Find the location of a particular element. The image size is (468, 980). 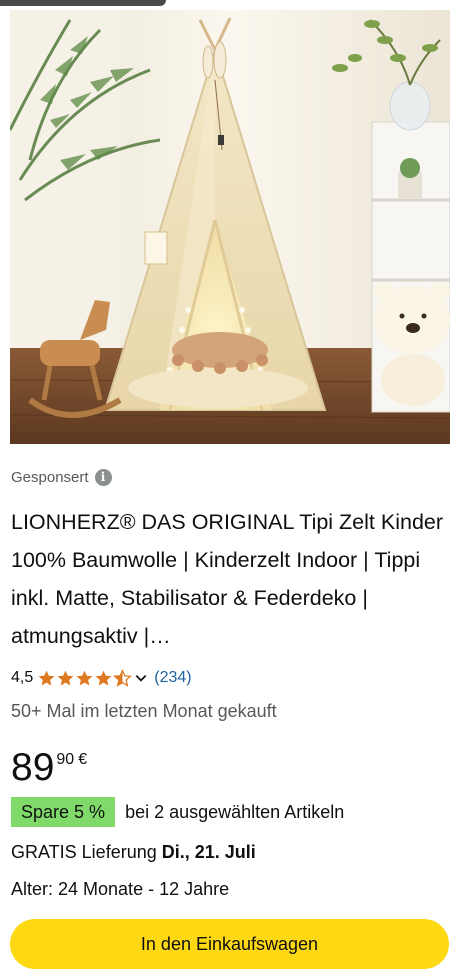

age-range: Alter: 24 Monate - 12 Jahre is located at coordinates (120, 889).